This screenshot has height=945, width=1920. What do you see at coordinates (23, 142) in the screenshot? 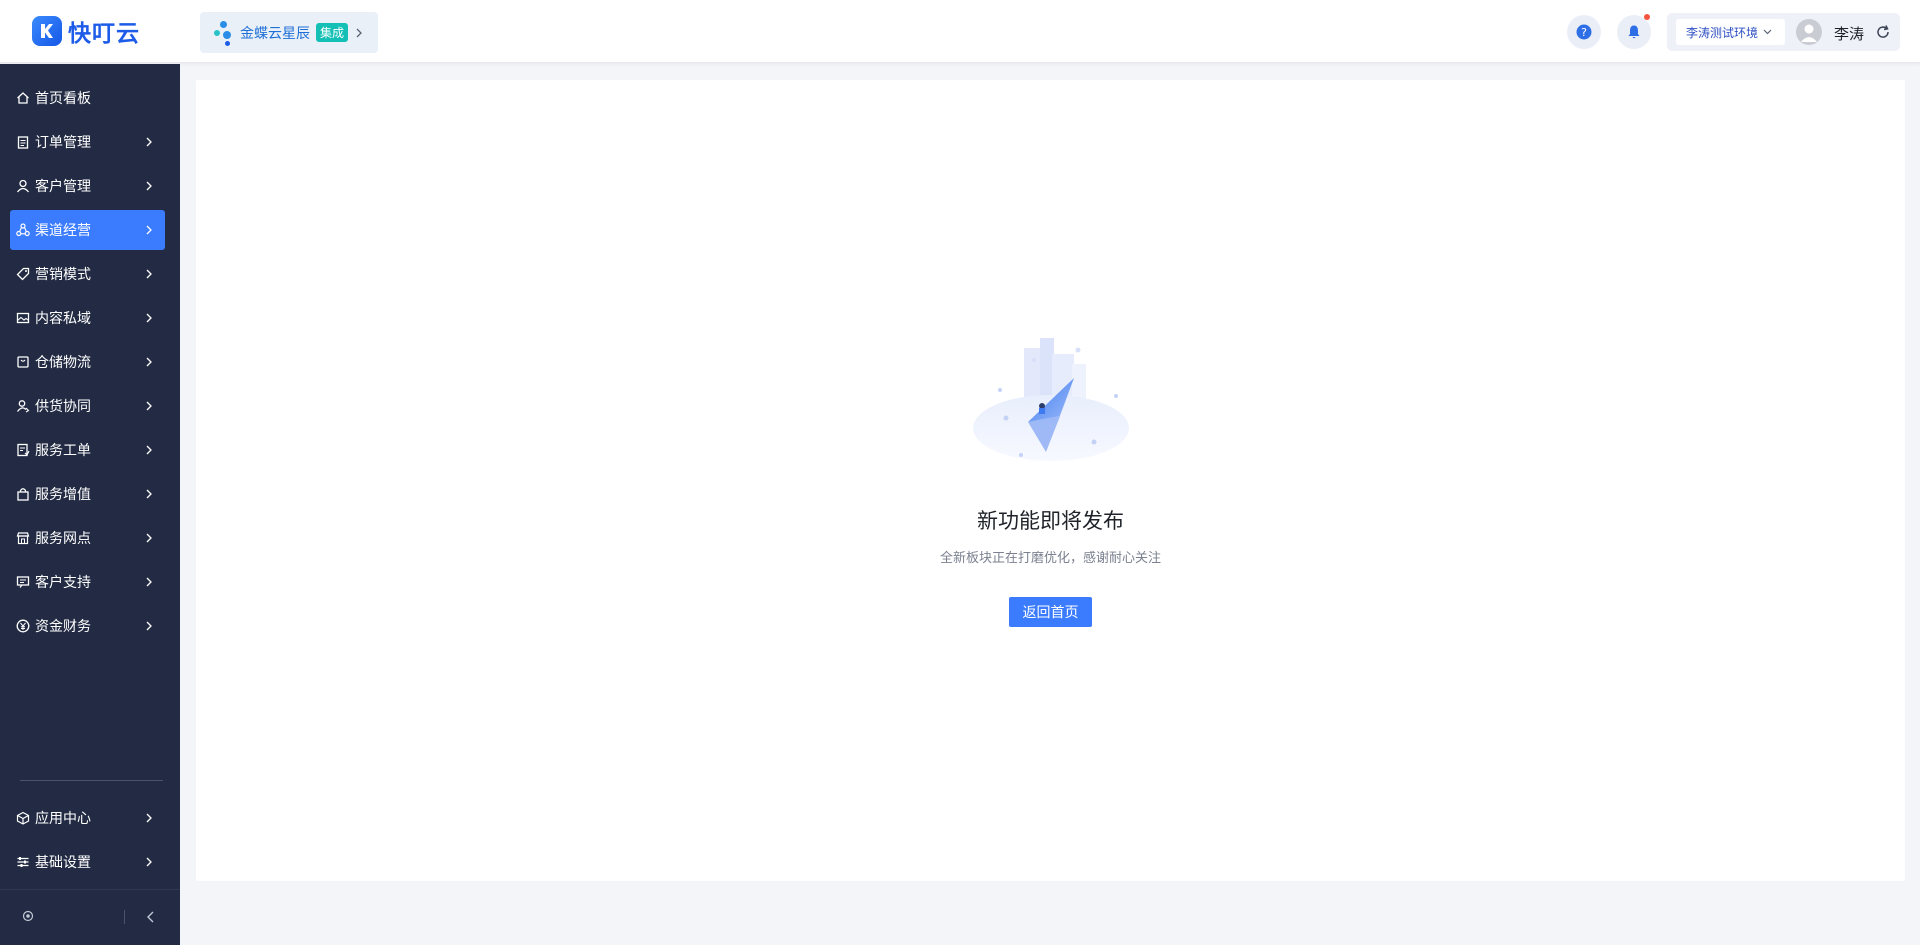
I see `clipboard-icon` at bounding box center [23, 142].